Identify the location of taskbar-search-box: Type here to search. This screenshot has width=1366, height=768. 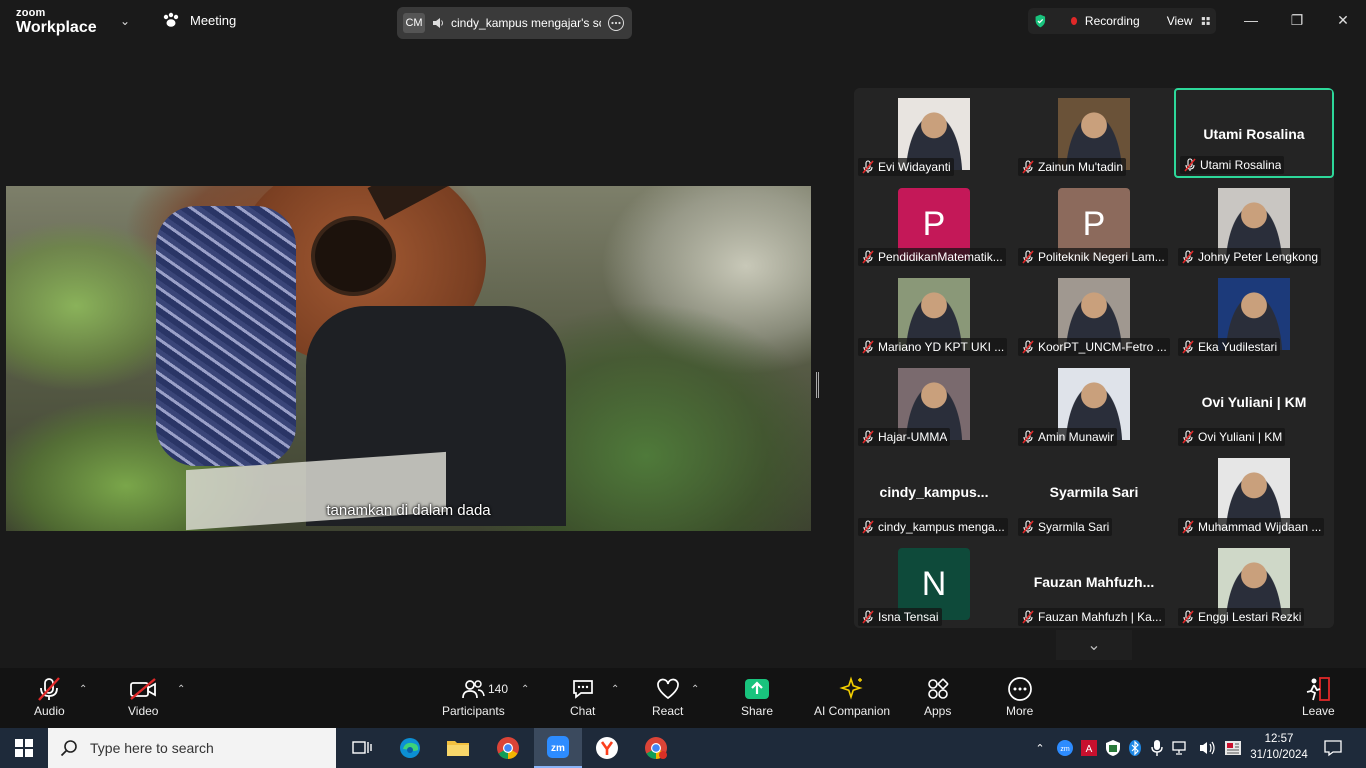
(192, 748).